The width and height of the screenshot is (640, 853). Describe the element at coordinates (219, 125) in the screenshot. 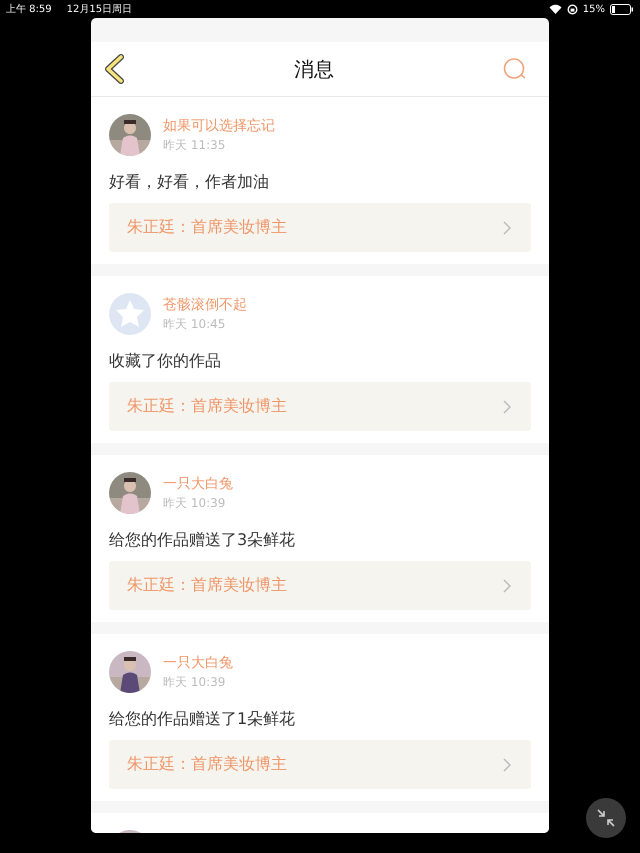

I see `user-name: 如果可以选择忘记` at that location.